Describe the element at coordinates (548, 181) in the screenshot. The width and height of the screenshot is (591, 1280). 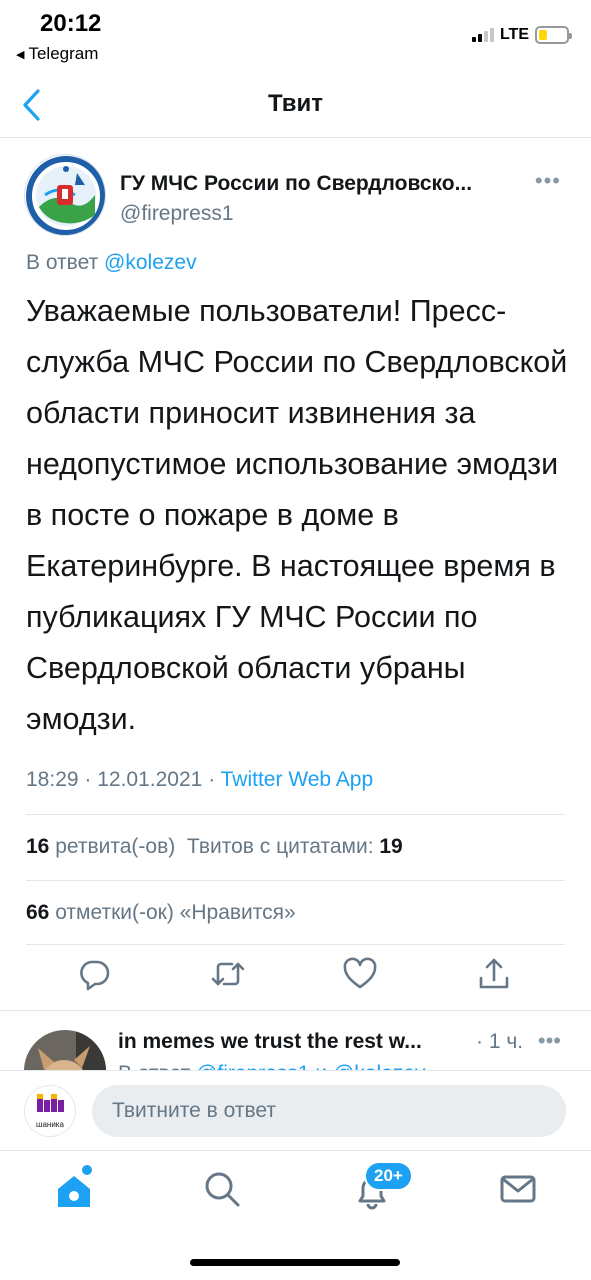
I see `more-options-icon: •••` at that location.